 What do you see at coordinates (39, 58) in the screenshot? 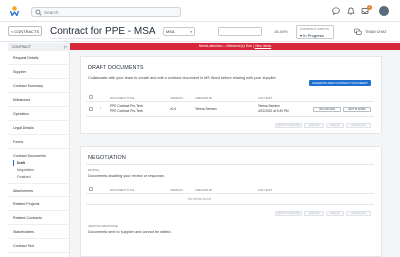
I see `sidebar-item-request-details: Request Details` at bounding box center [39, 58].